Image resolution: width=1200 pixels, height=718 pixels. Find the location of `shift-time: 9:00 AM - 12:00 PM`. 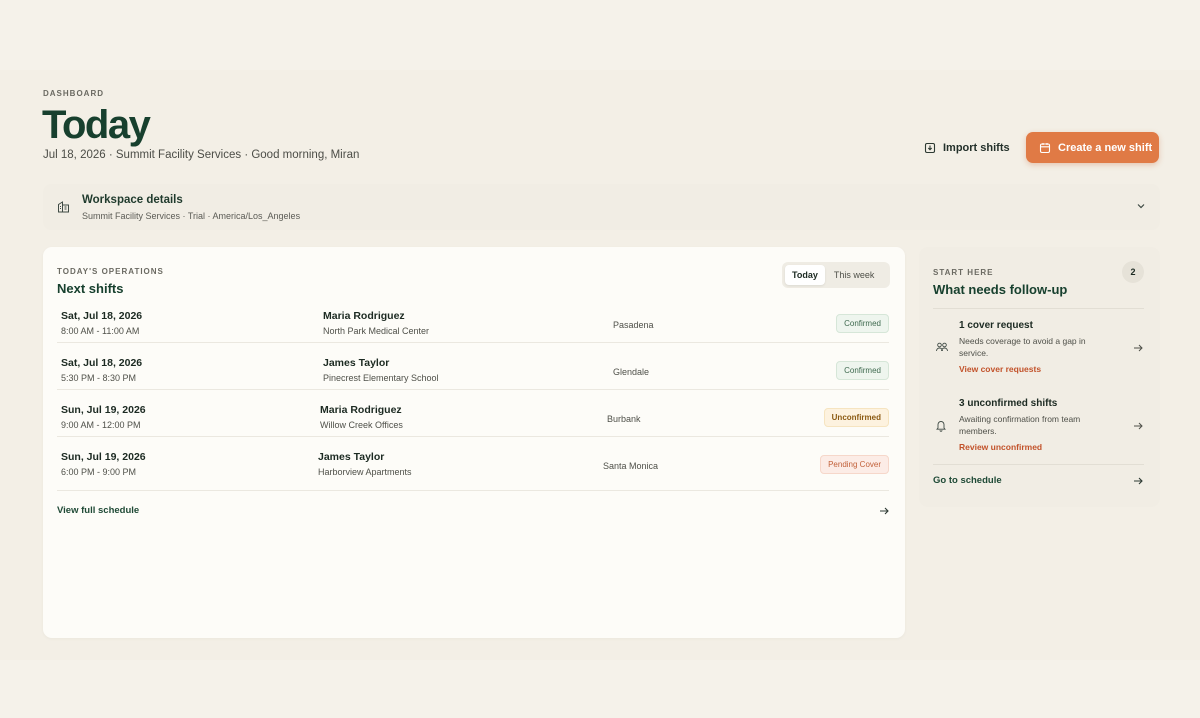

shift-time: 9:00 AM - 12:00 PM is located at coordinates (101, 425).